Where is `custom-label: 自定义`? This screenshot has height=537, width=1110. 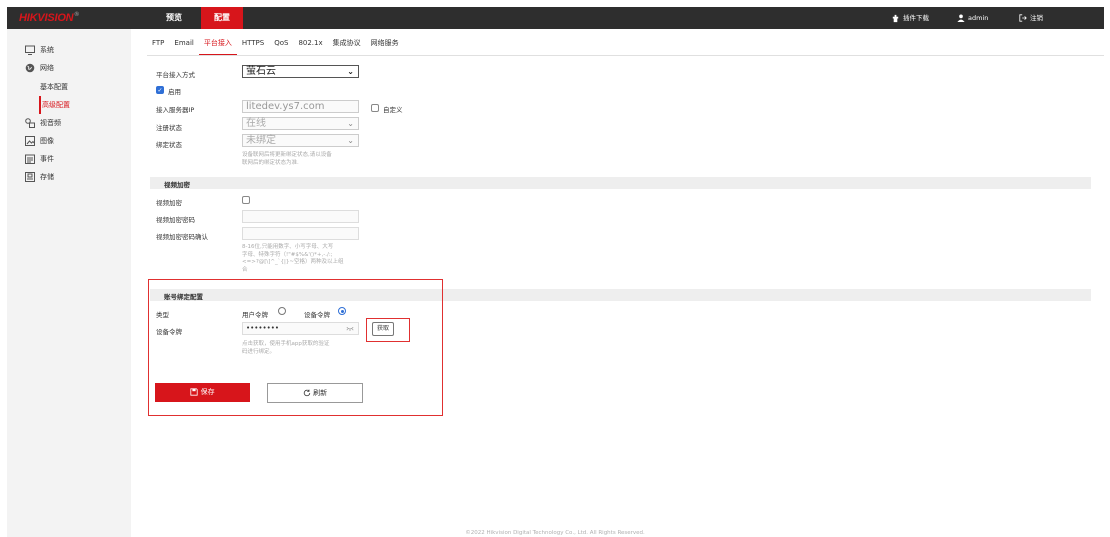
custom-label: 自定义 is located at coordinates (393, 110).